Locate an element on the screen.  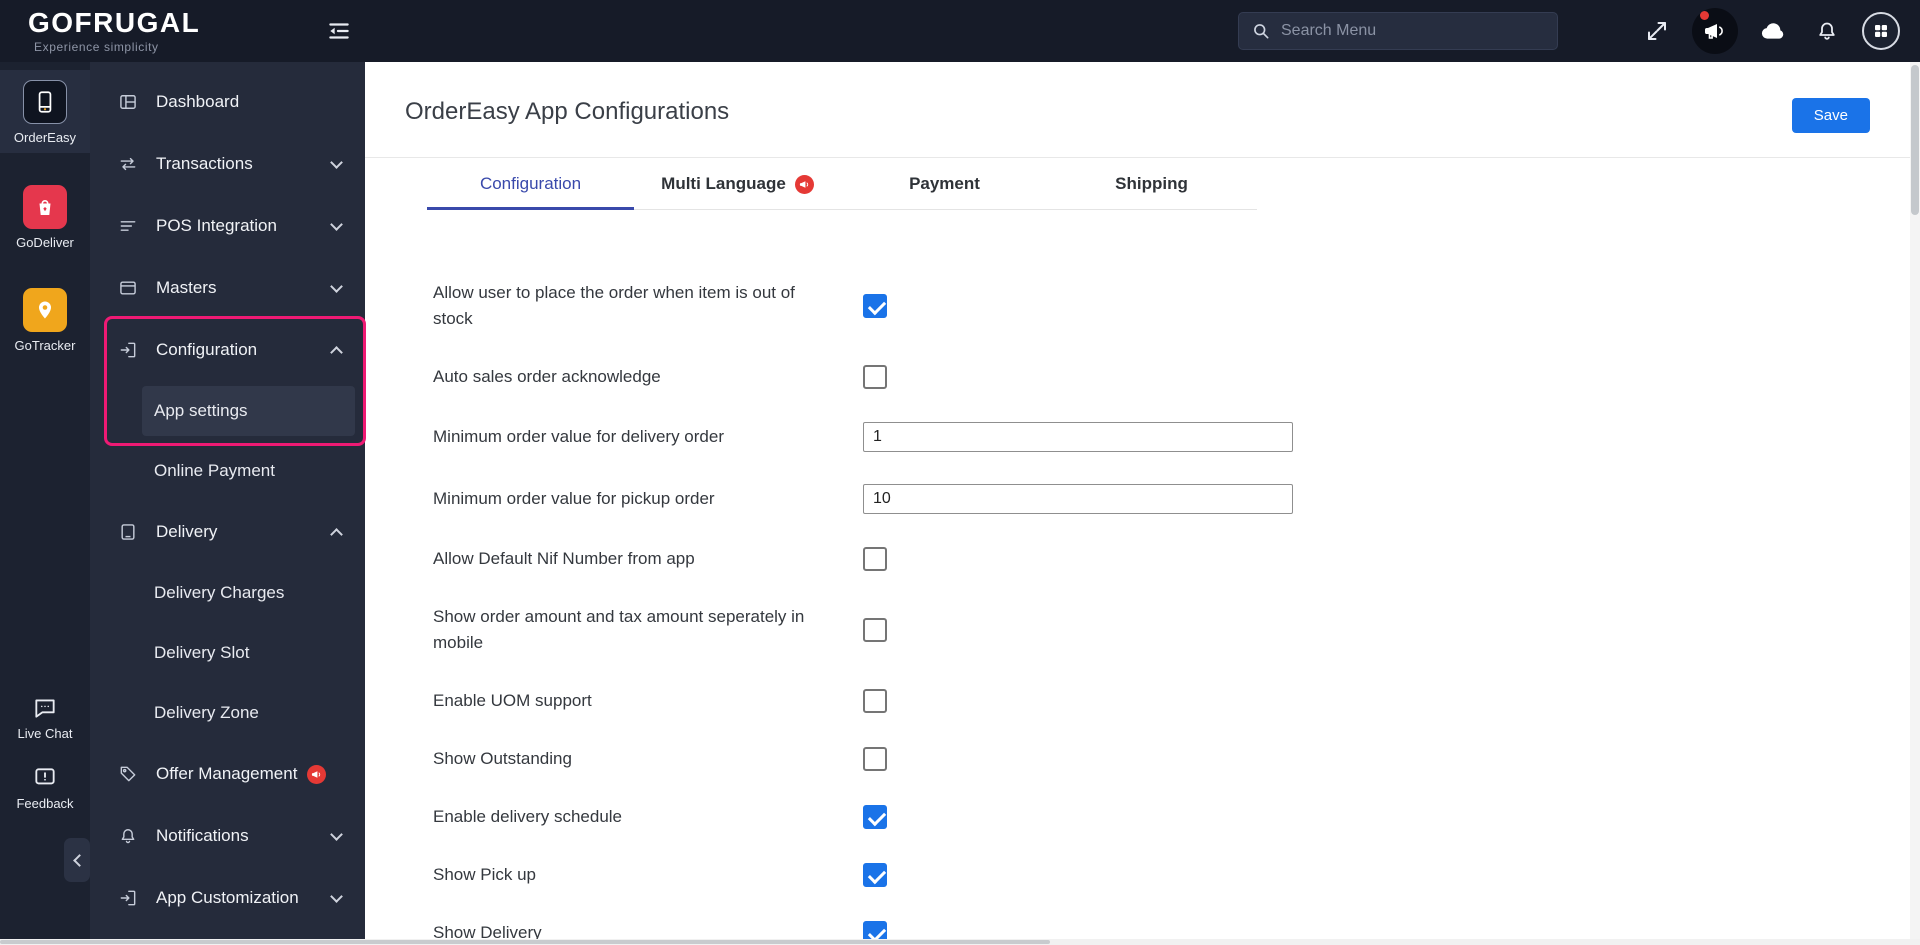
sidebar-item-delivery-slot: Delivery Slot is located at coordinates (248, 653).